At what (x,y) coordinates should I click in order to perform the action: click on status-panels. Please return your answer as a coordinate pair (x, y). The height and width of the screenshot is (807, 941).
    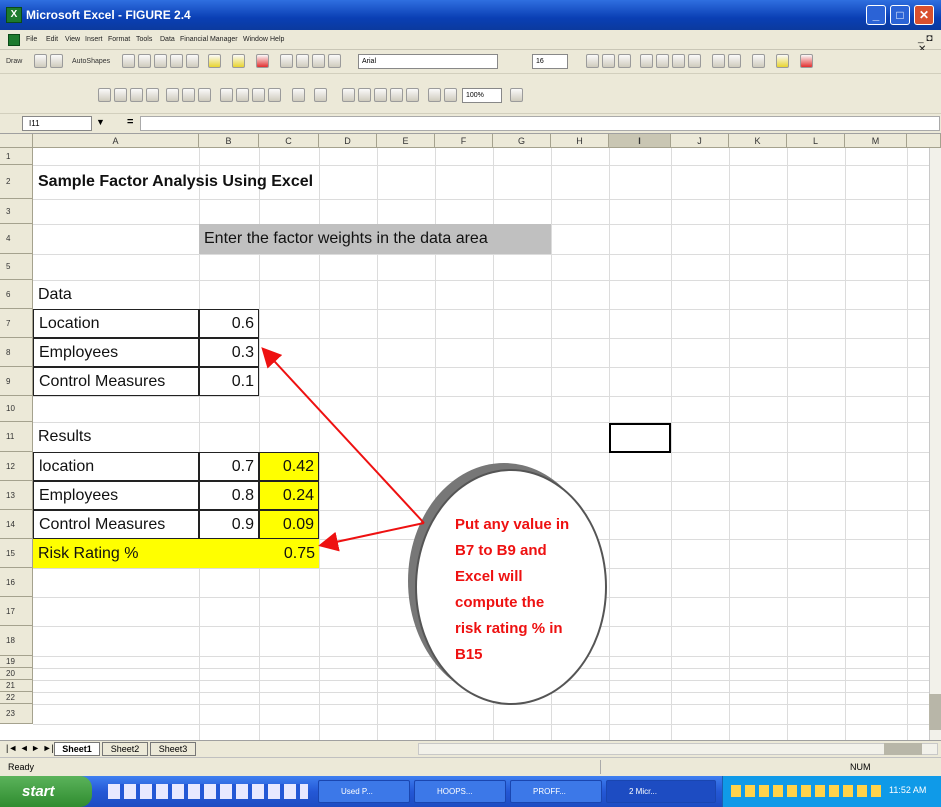
    Looking at the image, I should click on (770, 767).